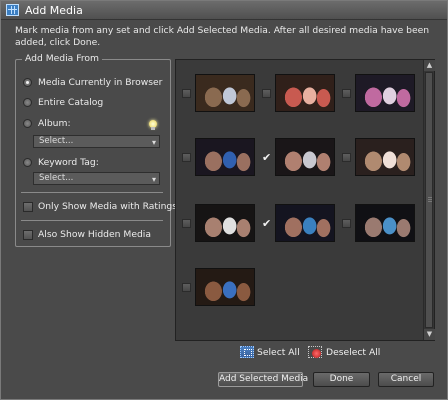 The width and height of the screenshot is (448, 400). What do you see at coordinates (71, 102) in the screenshot?
I see `radio-label-entire-catalog: Entire Catalog` at bounding box center [71, 102].